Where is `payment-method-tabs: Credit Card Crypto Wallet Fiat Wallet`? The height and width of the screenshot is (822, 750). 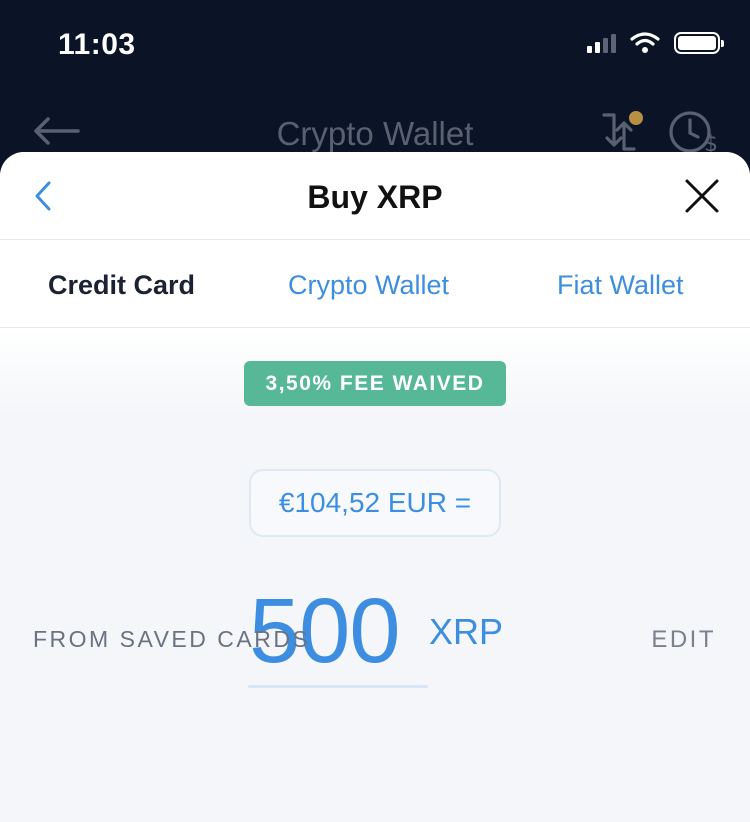
payment-method-tabs: Credit Card Crypto Wallet Fiat Wallet is located at coordinates (375, 284).